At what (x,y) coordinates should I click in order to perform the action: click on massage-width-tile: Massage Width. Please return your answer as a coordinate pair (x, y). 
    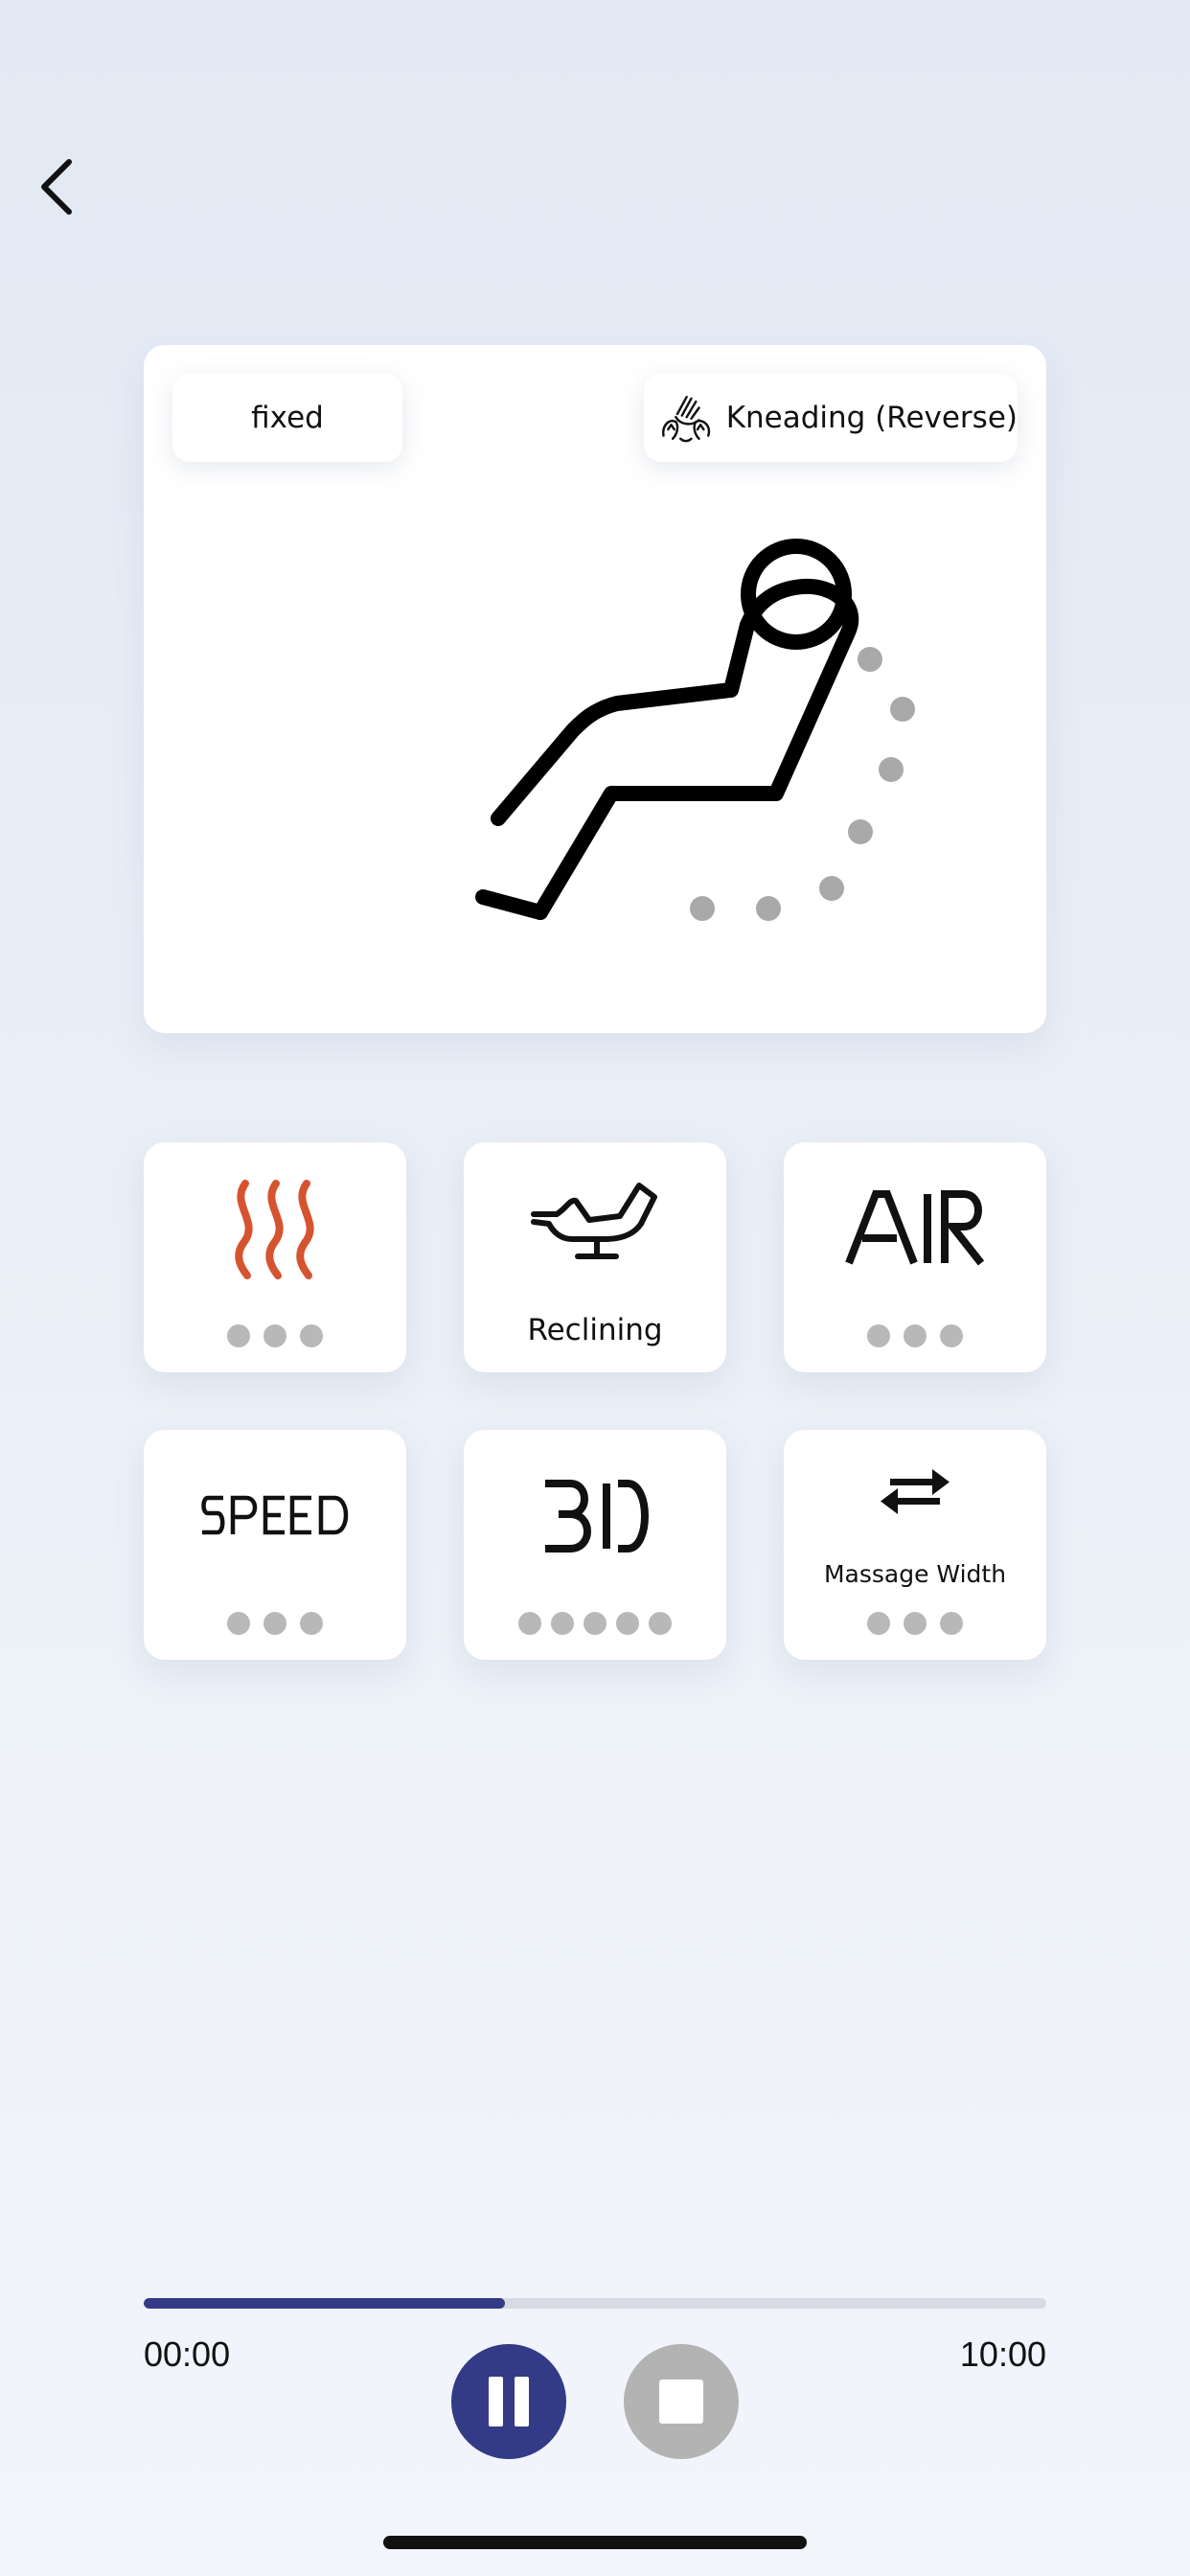
    Looking at the image, I should click on (915, 1545).